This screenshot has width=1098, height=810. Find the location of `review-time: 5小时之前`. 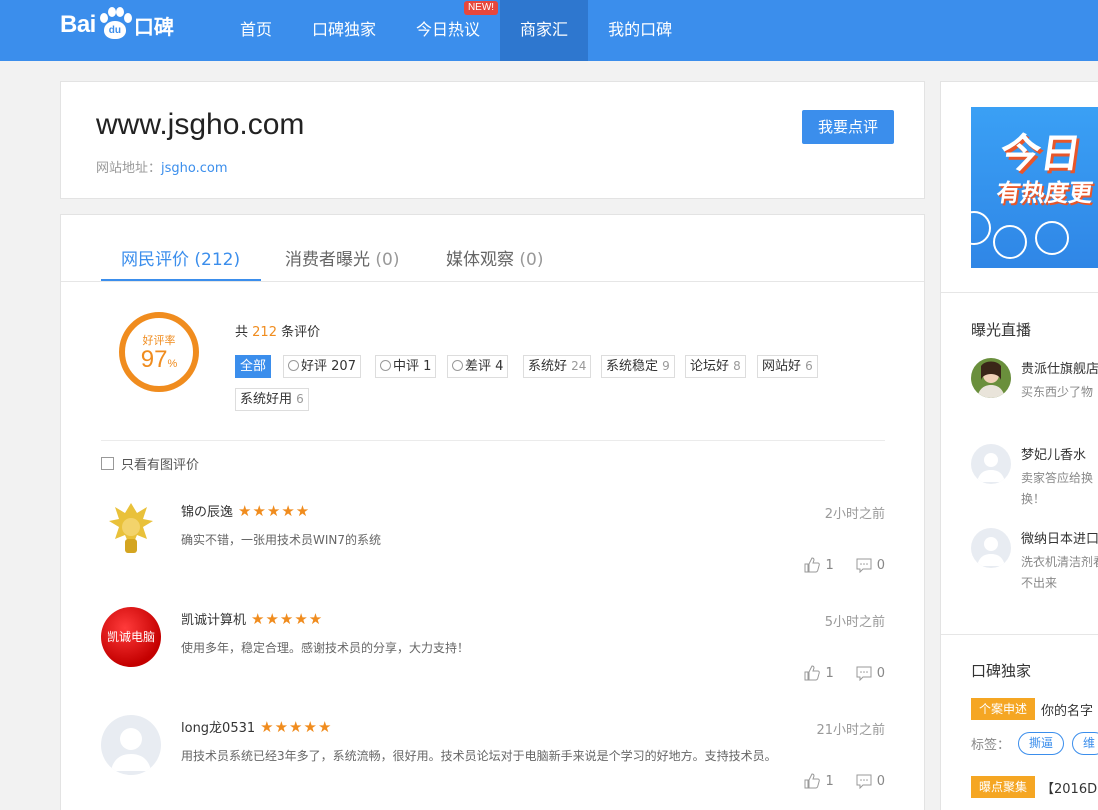

review-time: 5小时之前 is located at coordinates (854, 622).